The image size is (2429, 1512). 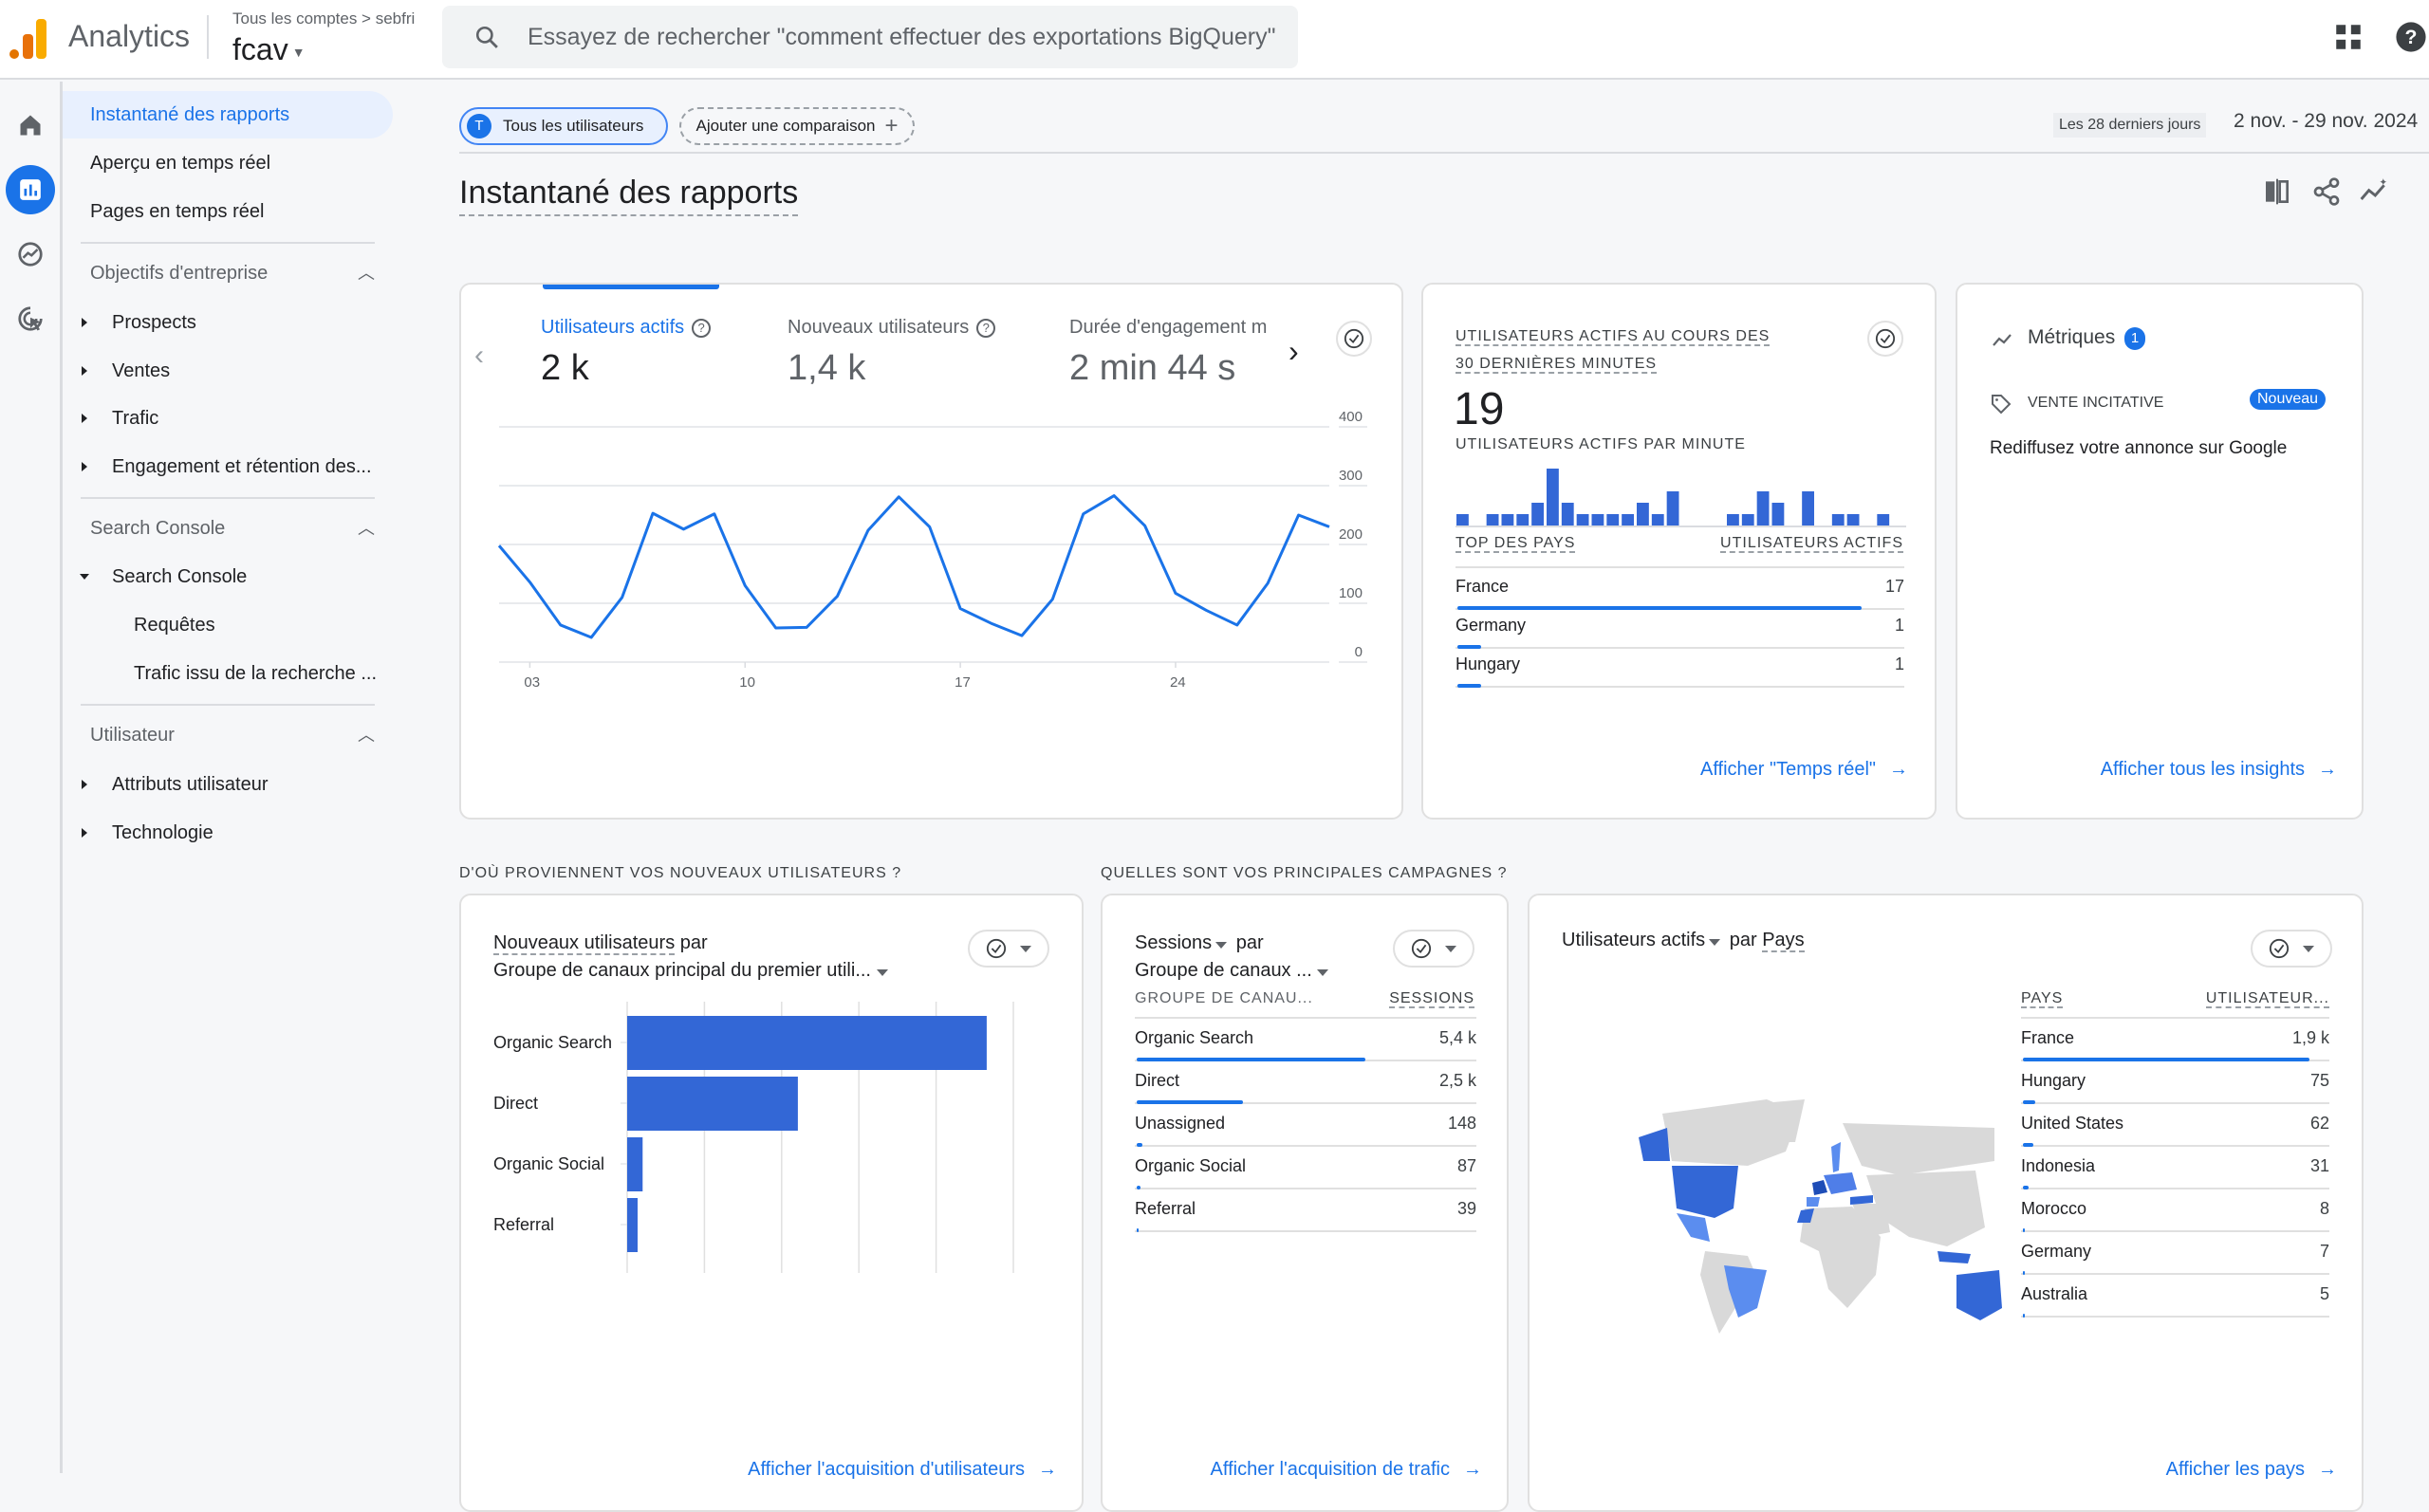 I want to click on rail-explore, so click(x=30, y=254).